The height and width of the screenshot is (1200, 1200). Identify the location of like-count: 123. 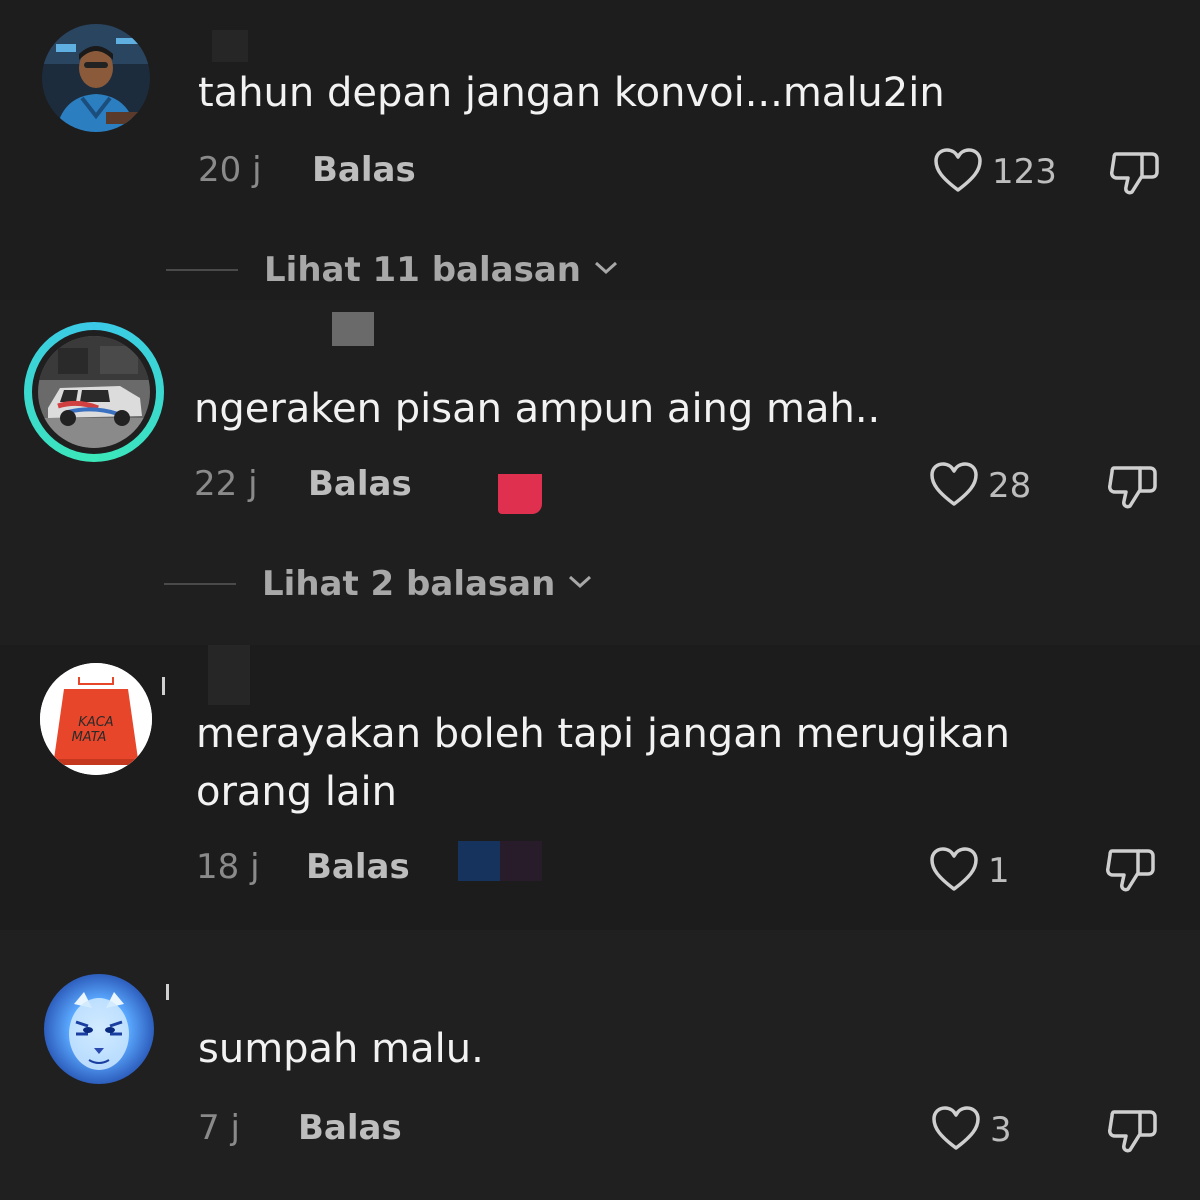
(1024, 172).